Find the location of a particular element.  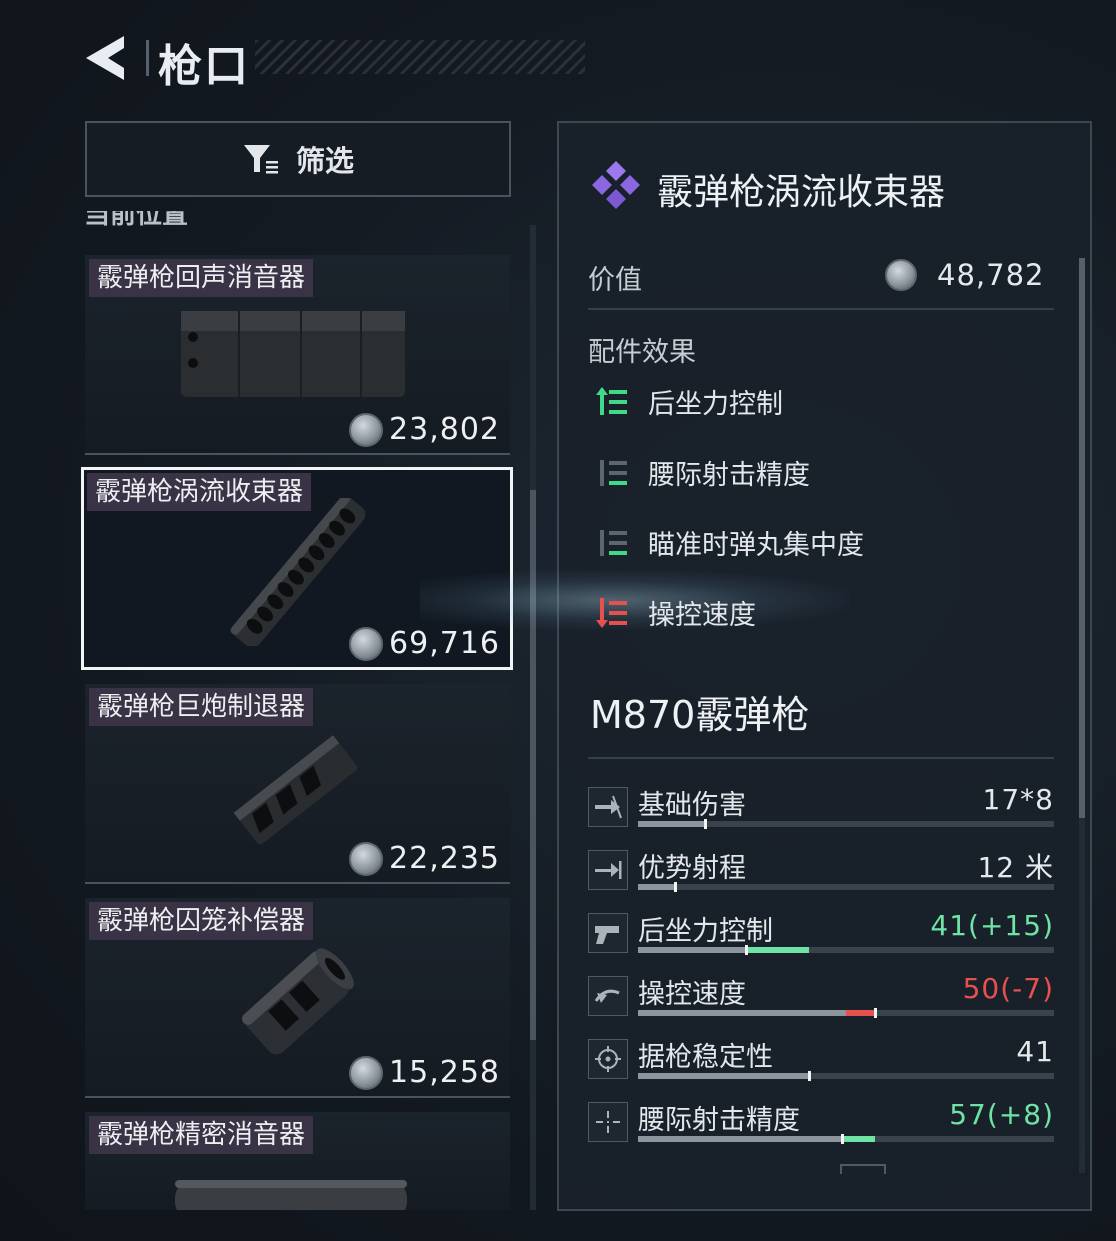

stat-row: 后坐力控制 41(+15) is located at coordinates (821, 938).